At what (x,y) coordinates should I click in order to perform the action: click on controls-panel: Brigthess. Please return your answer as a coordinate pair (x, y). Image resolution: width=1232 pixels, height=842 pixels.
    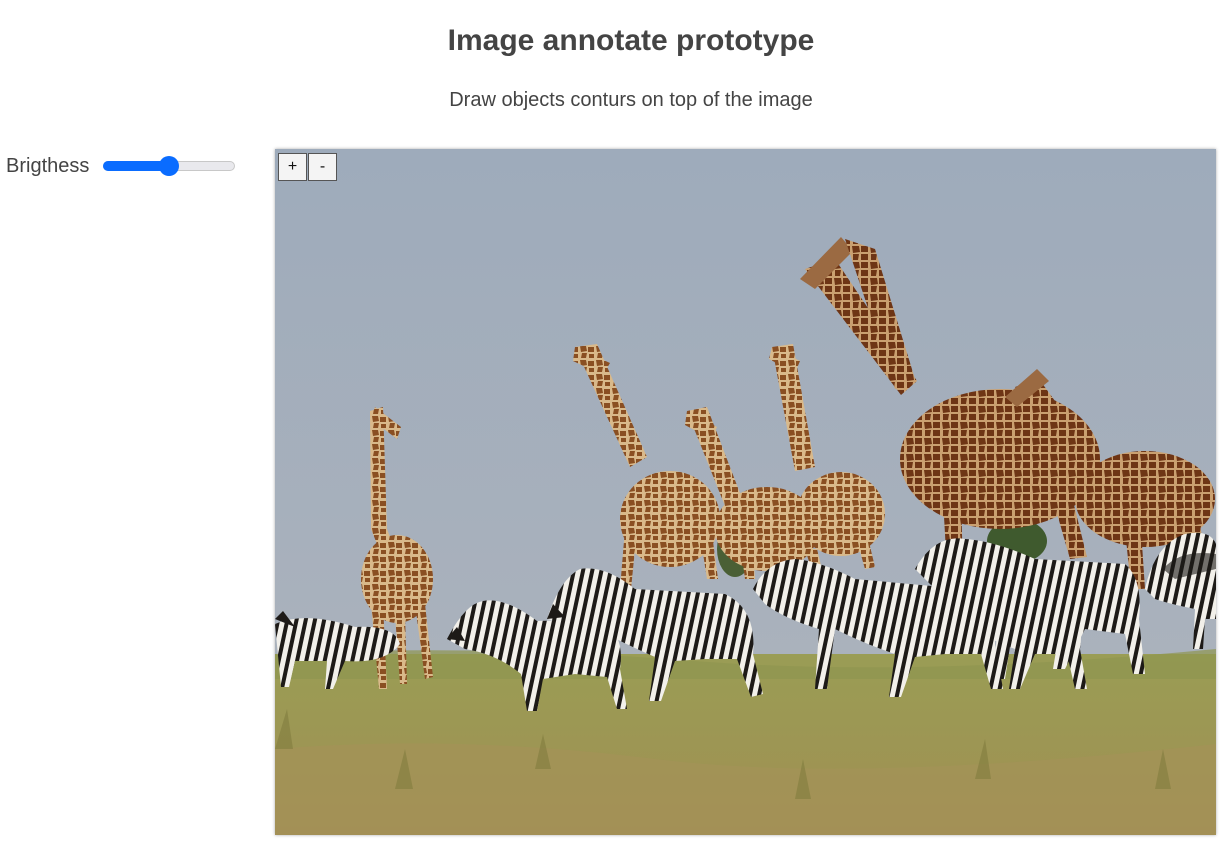
    Looking at the image, I should click on (121, 166).